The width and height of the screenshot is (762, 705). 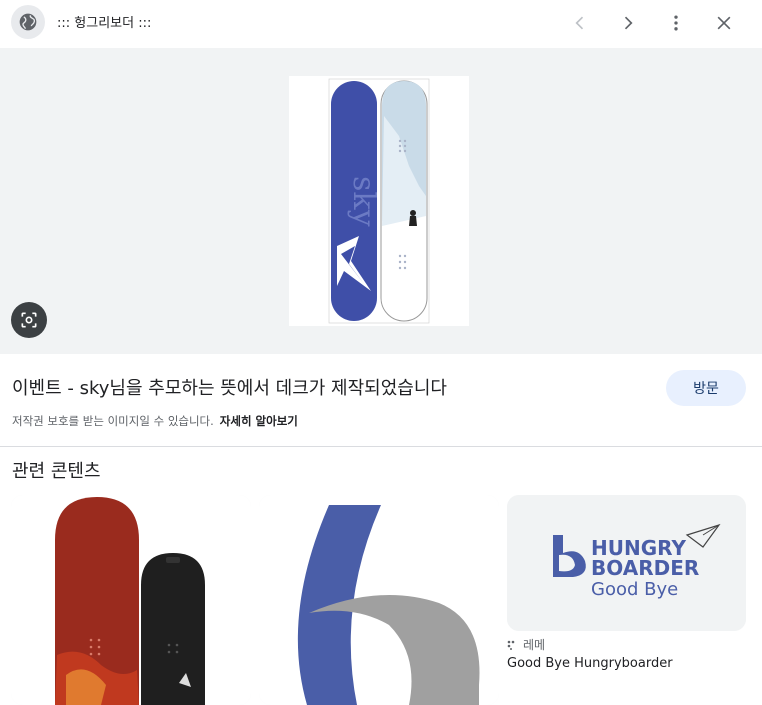 I want to click on logo-text-goodbye: Good Bye, so click(x=634, y=589).